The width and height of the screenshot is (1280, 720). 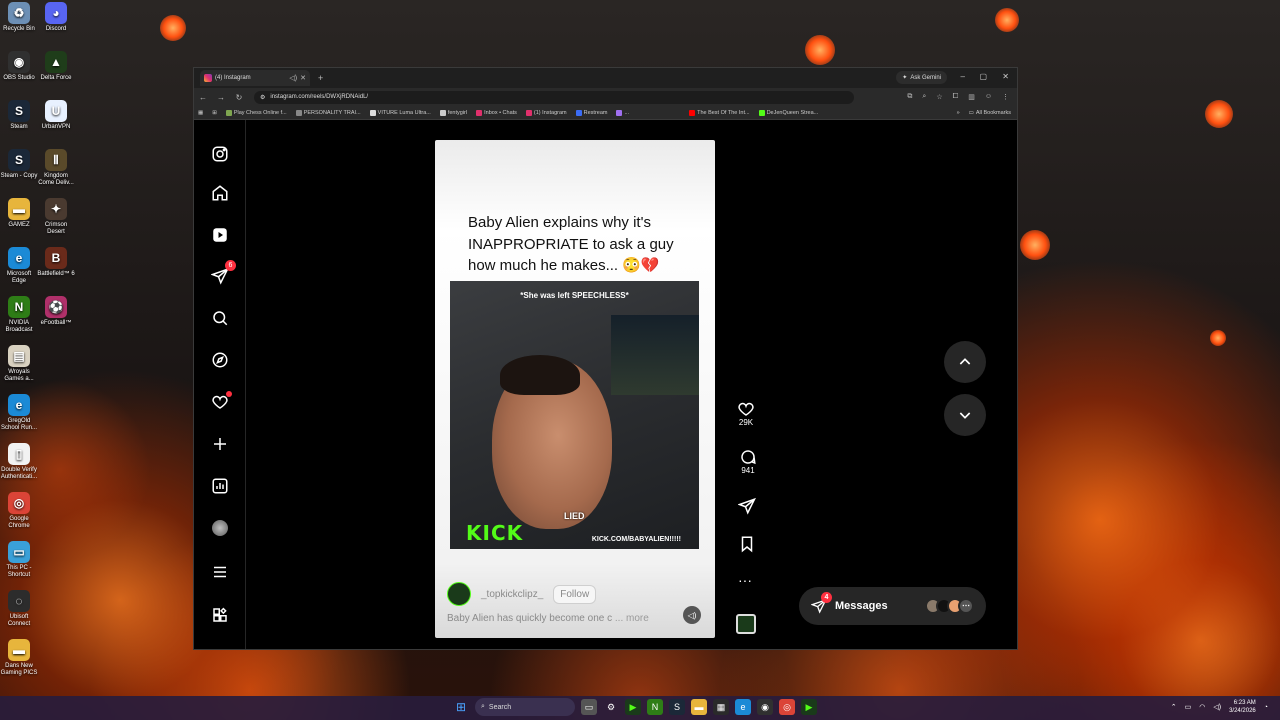 I want to click on zoom-icon: ⌕, so click(x=924, y=97).